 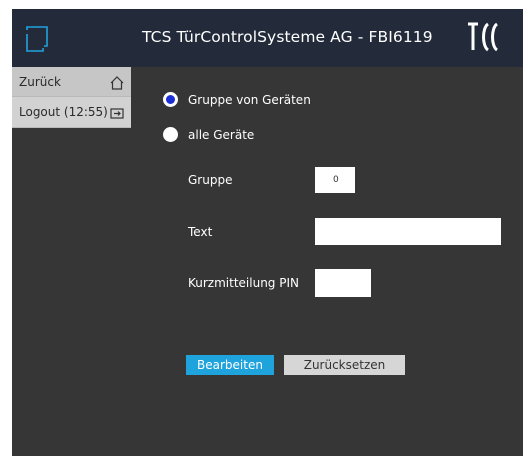 I want to click on radio-group-of-devices, so click(x=170, y=99).